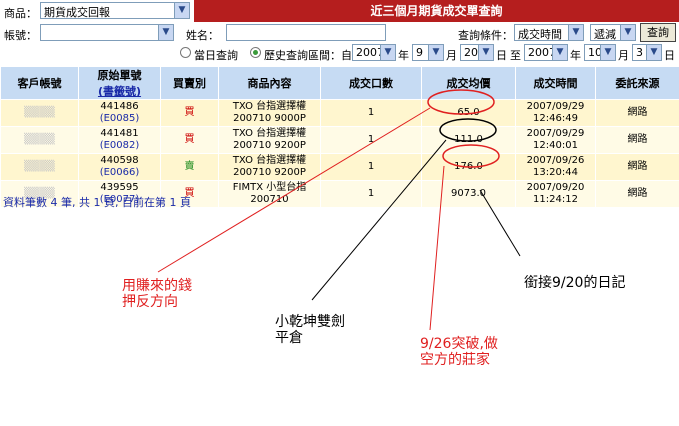 Image resolution: width=679 pixels, height=426 pixels. I want to click on annotation-note-4: 銜接9/20的日記, so click(575, 283).